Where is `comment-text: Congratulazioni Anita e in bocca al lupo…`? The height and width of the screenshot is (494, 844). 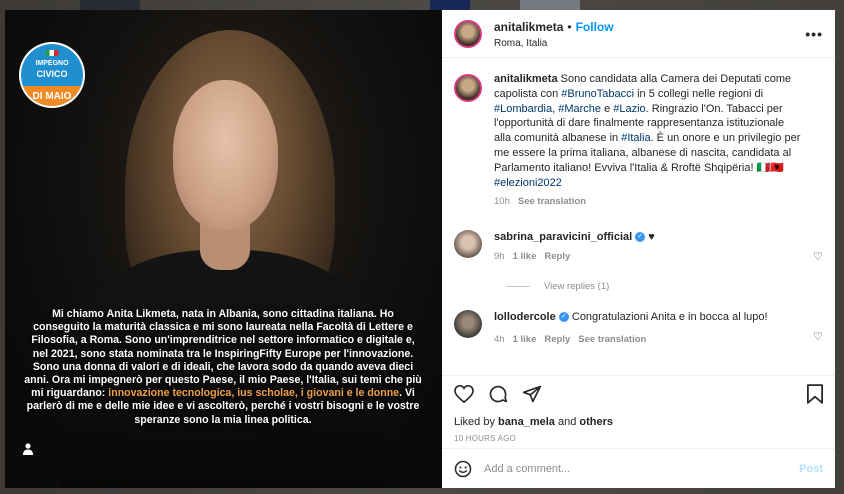 comment-text: Congratulazioni Anita e in bocca al lupo… is located at coordinates (668, 316).